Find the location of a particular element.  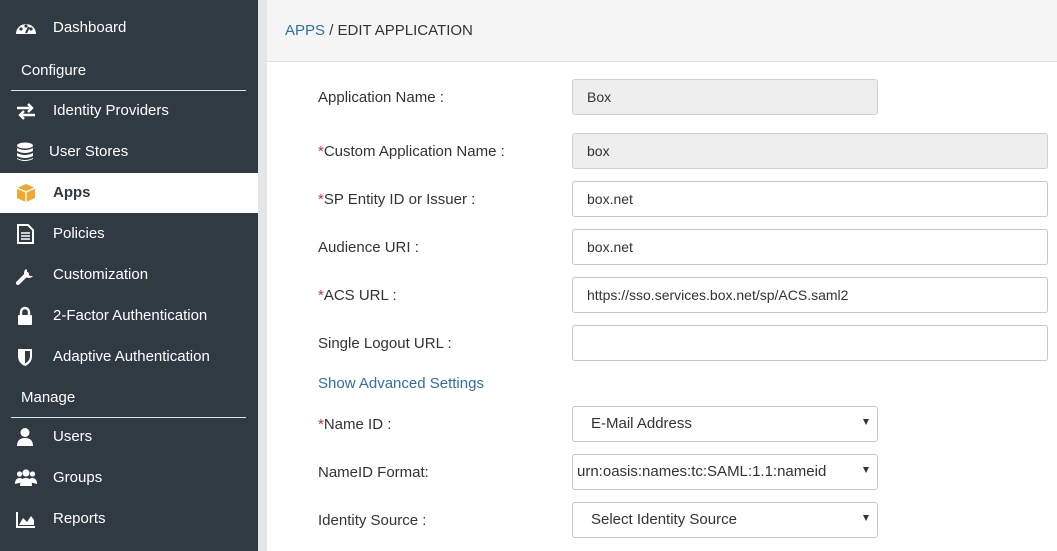

sidebar-item-label: Reports is located at coordinates (79, 518).